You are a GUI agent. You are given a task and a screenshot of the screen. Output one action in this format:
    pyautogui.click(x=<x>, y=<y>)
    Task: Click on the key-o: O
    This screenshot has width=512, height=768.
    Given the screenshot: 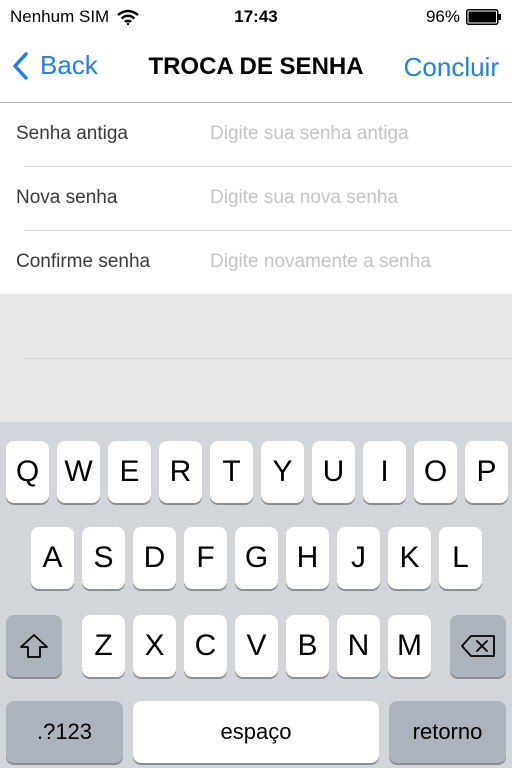 What is the action you would take?
    pyautogui.click(x=435, y=472)
    